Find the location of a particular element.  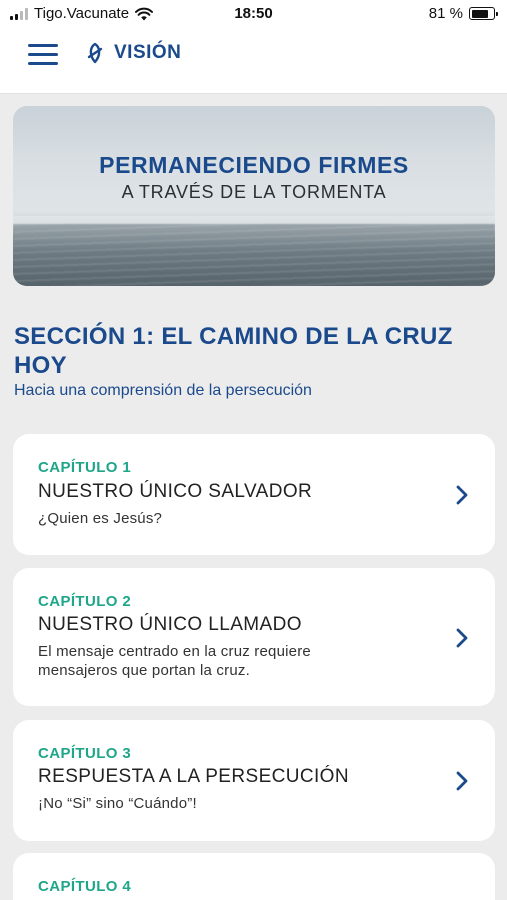

chapter-description-line: ¡No “Si” sino “Cuándo”! is located at coordinates (117, 803).